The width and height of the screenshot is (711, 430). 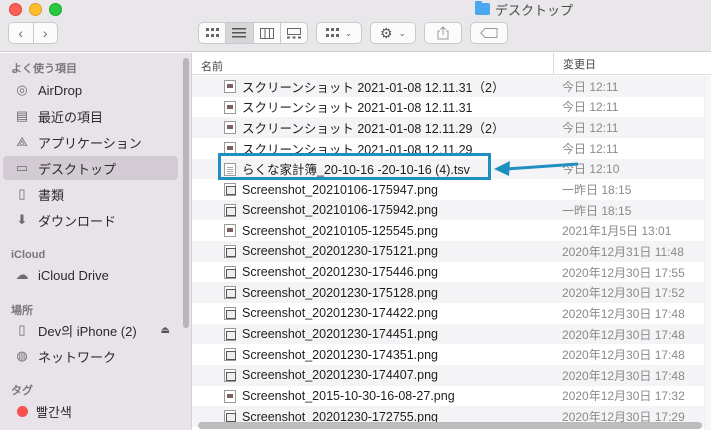 I want to click on chevron-right-icon: ›, so click(x=45, y=33).